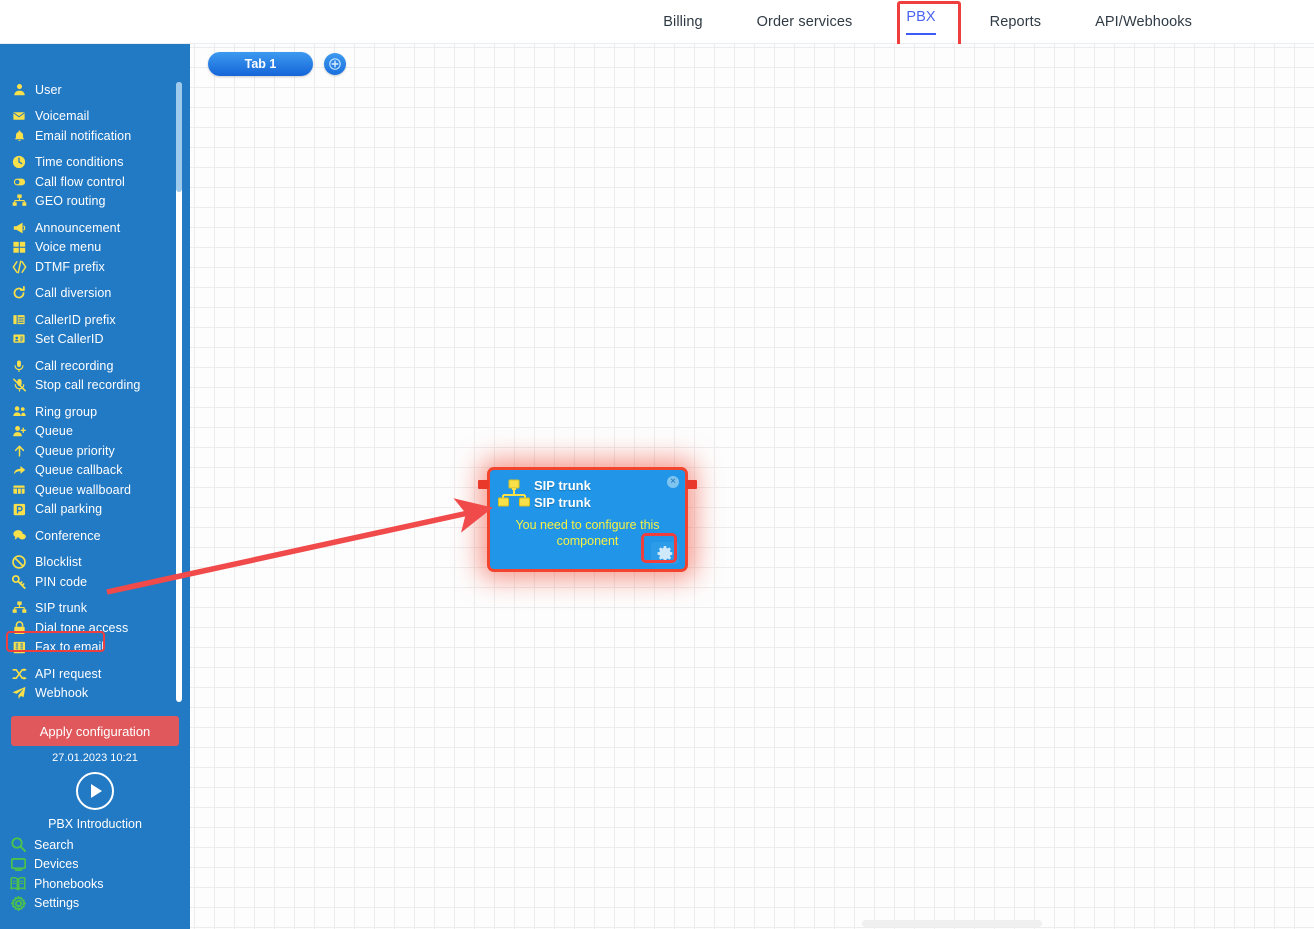 Image resolution: width=1314 pixels, height=929 pixels. I want to click on sidebar-item-email-notification: Email notification, so click(95, 136).